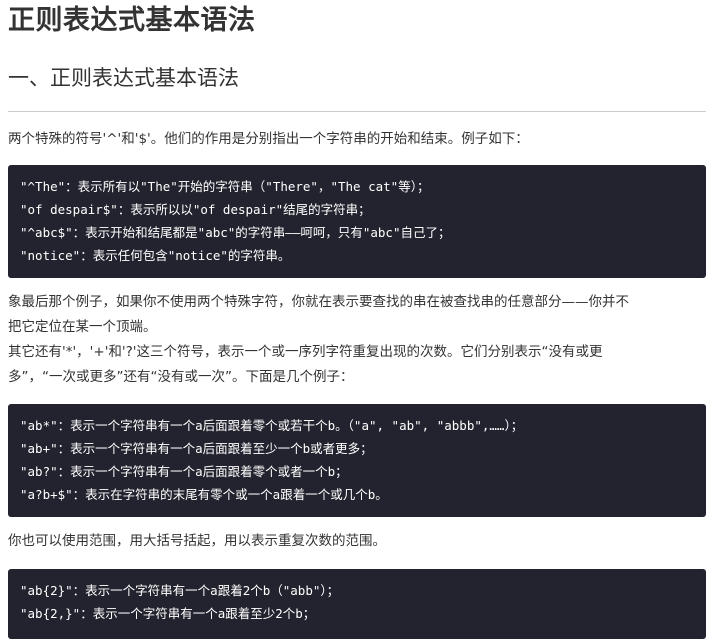 Image resolution: width=712 pixels, height=639 pixels. What do you see at coordinates (132, 20) in the screenshot?
I see `page-title: 正则表达式基本语法` at bounding box center [132, 20].